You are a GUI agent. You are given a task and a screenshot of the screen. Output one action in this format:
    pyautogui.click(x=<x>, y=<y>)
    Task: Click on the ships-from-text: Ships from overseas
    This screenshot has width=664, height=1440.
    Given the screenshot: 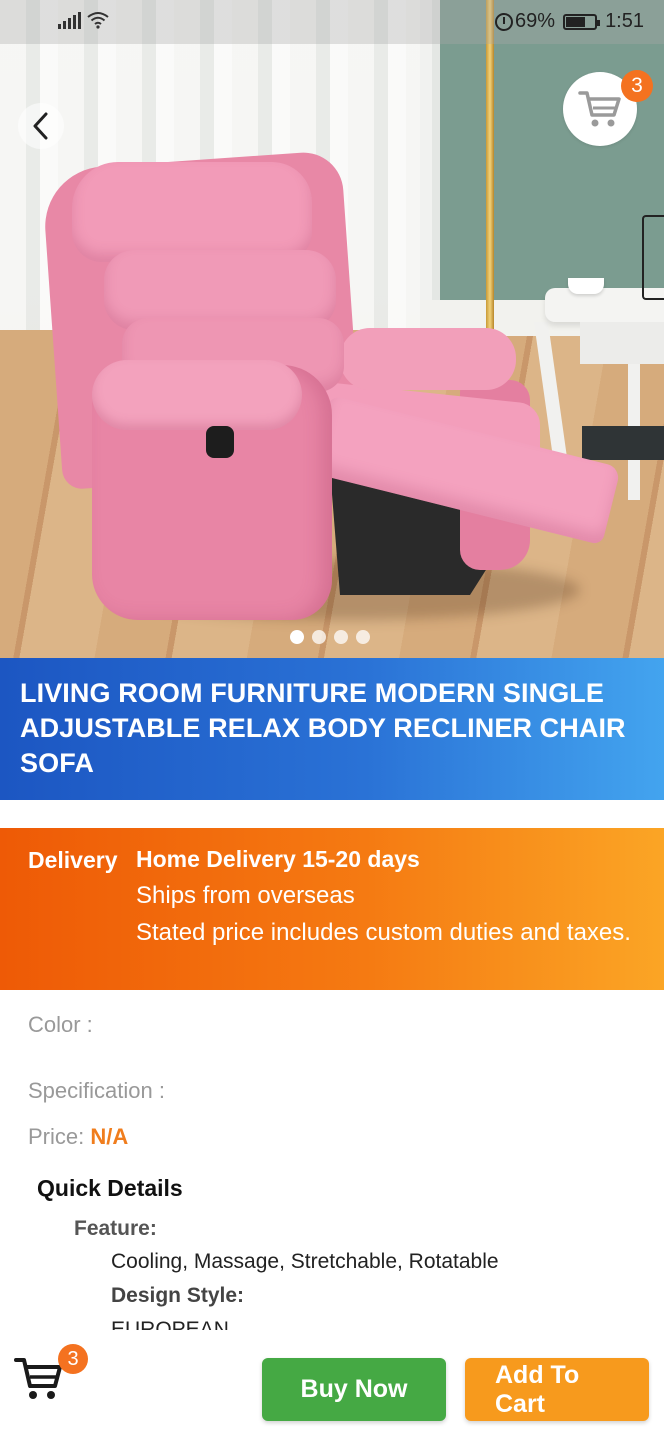 What is the action you would take?
    pyautogui.click(x=245, y=895)
    